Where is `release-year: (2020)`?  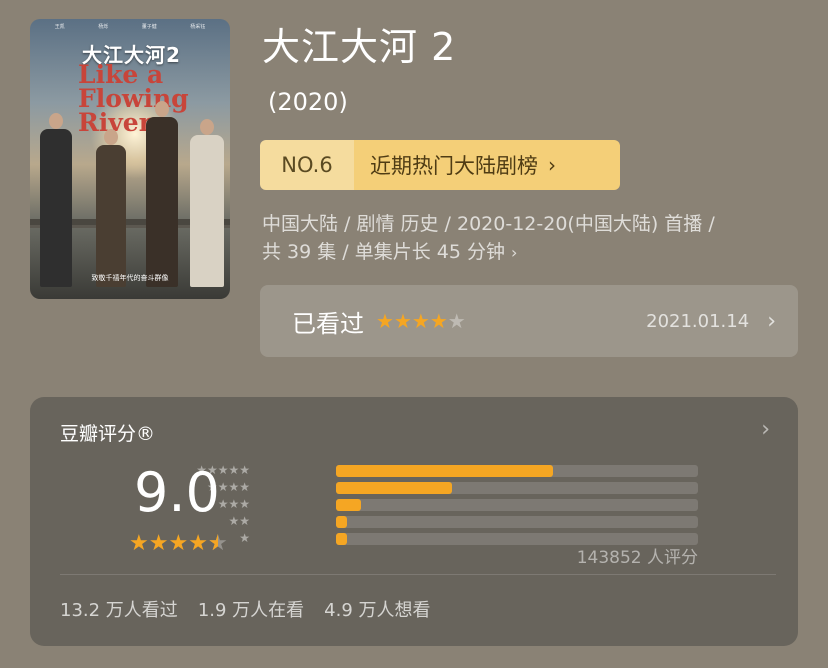 release-year: (2020) is located at coordinates (308, 102).